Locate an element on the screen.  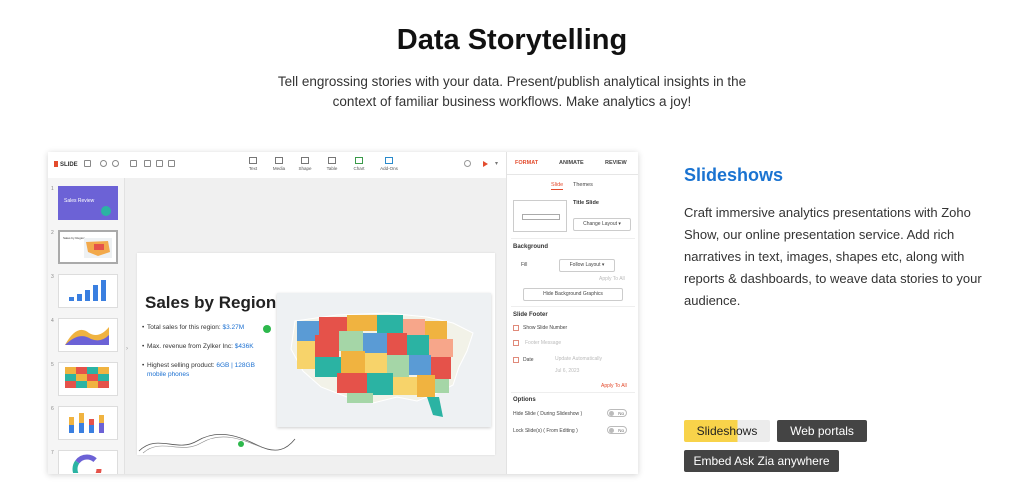
media-icon is located at coordinates (279, 160).